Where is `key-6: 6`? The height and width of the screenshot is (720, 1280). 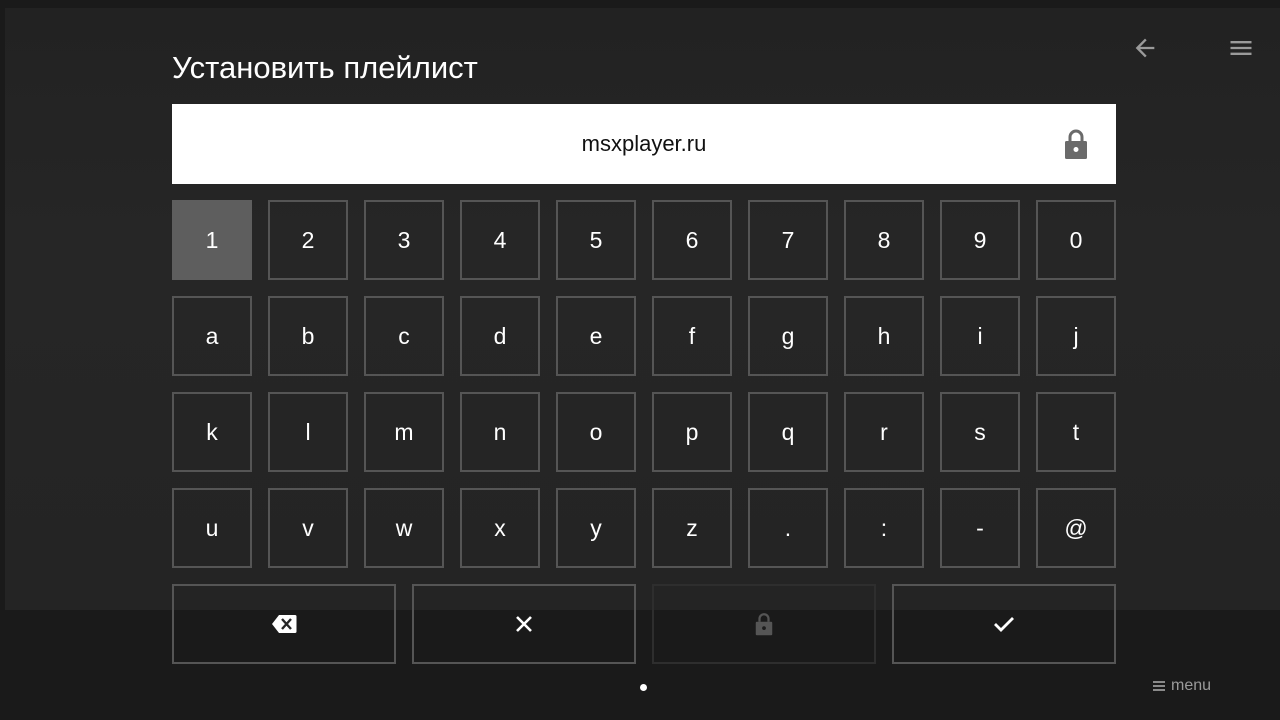 key-6: 6 is located at coordinates (692, 240).